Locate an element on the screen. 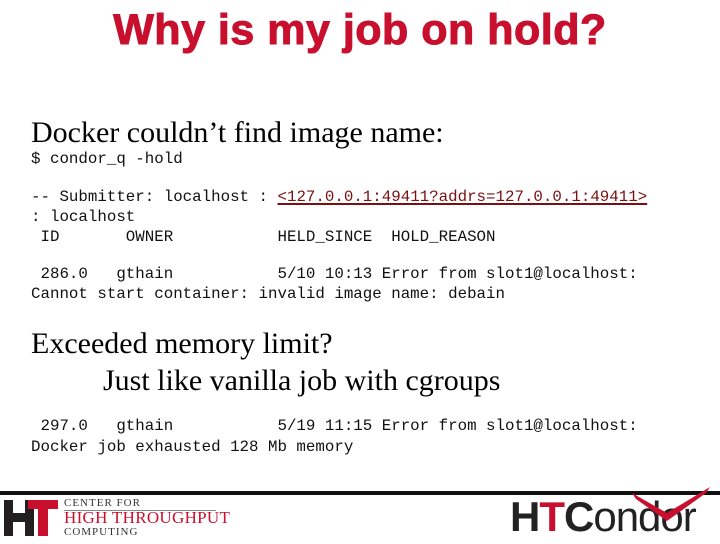  submitter-host-line: : localhost is located at coordinates (83, 217).